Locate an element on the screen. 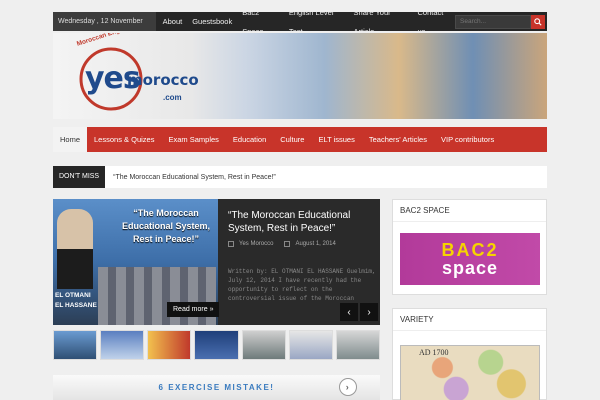 This screenshot has width=600, height=400. slider-thumbnails is located at coordinates (216, 345).